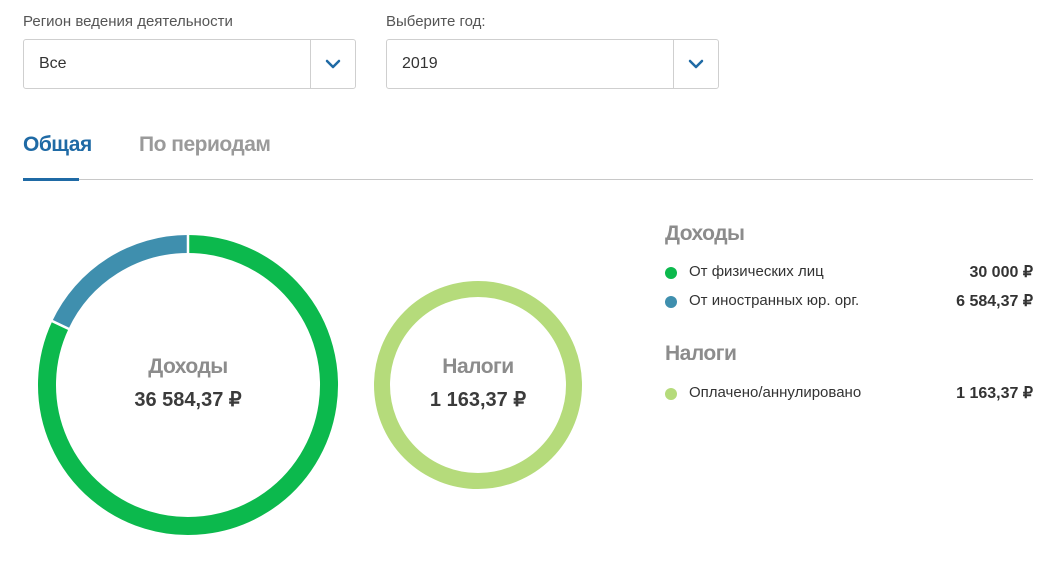 The width and height of the screenshot is (1057, 561). Describe the element at coordinates (478, 383) in the screenshot. I see `taxes-donut-center: Налоги 1 163,37 ₽` at that location.